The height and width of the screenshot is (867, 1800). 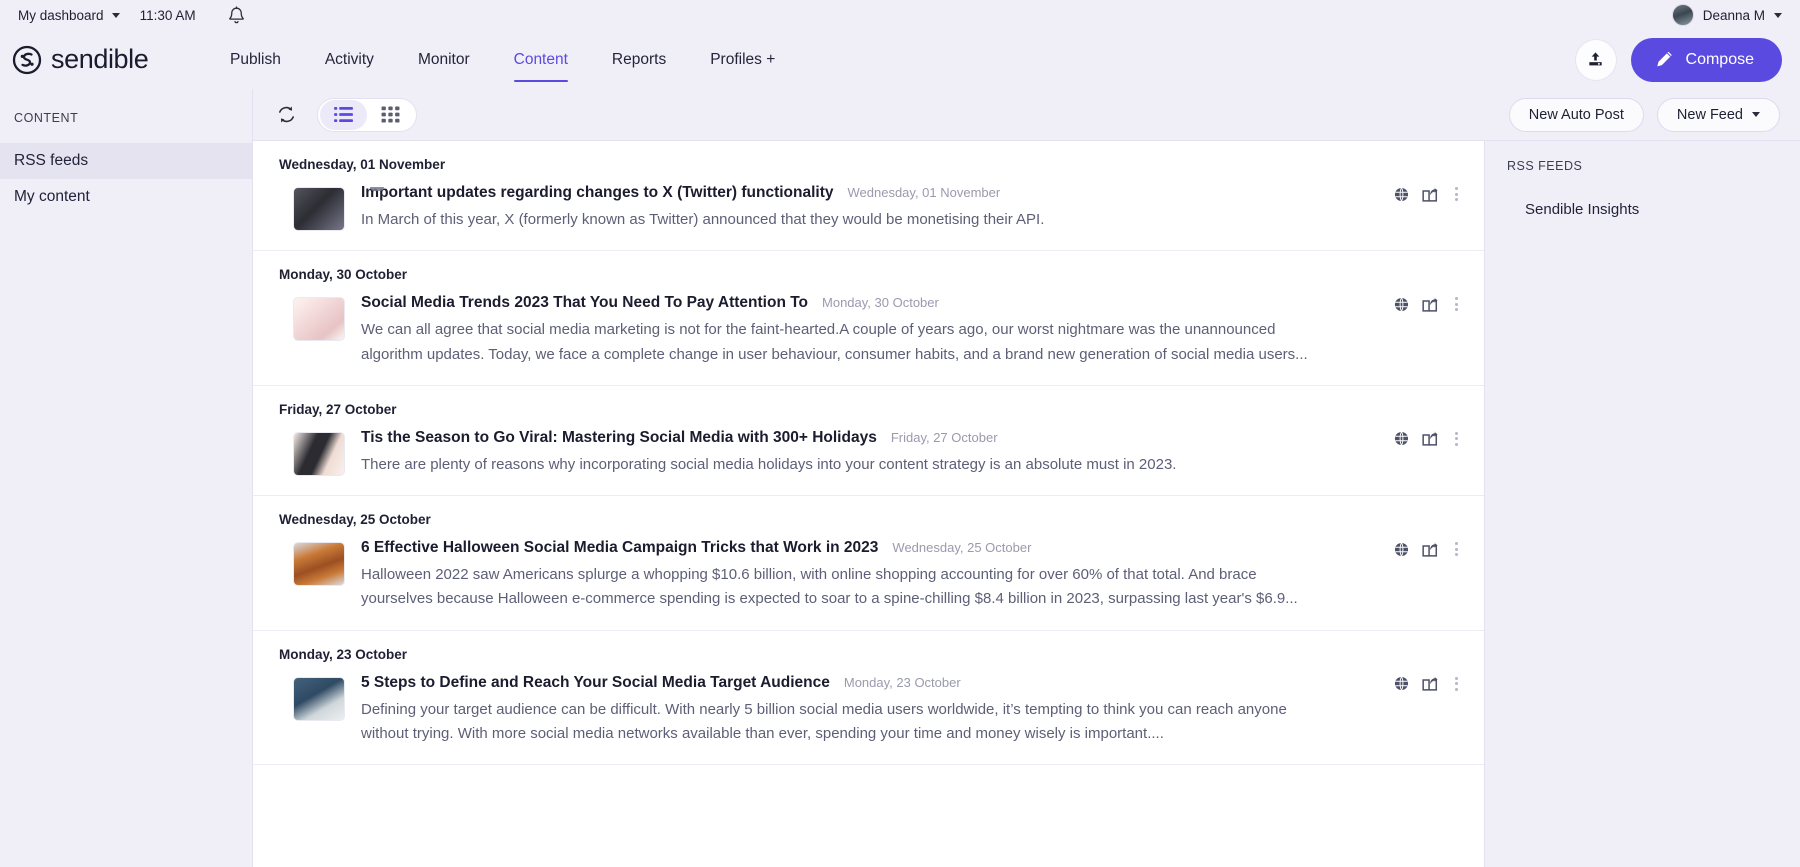 I want to click on upload-button, so click(x=1595, y=59).